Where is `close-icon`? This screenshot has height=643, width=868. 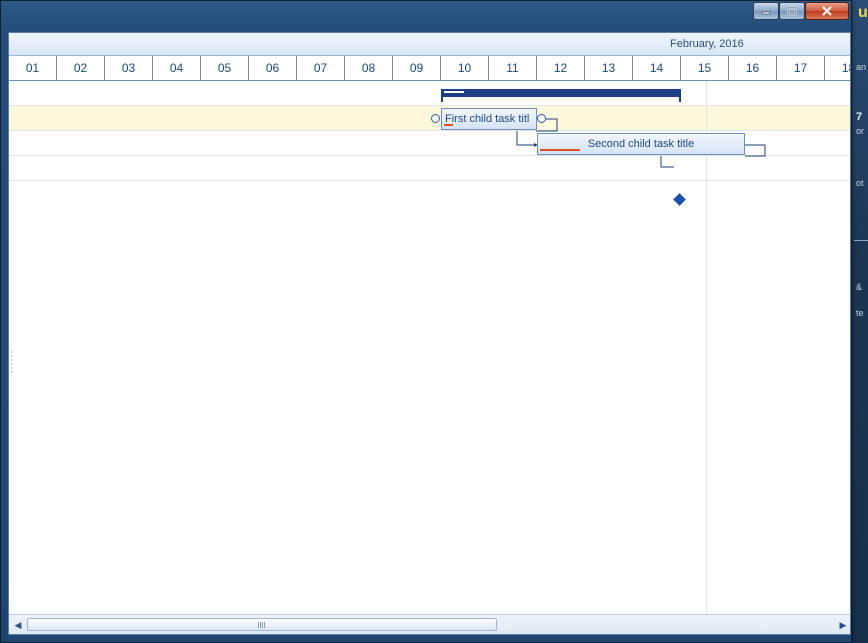
close-icon is located at coordinates (827, 11).